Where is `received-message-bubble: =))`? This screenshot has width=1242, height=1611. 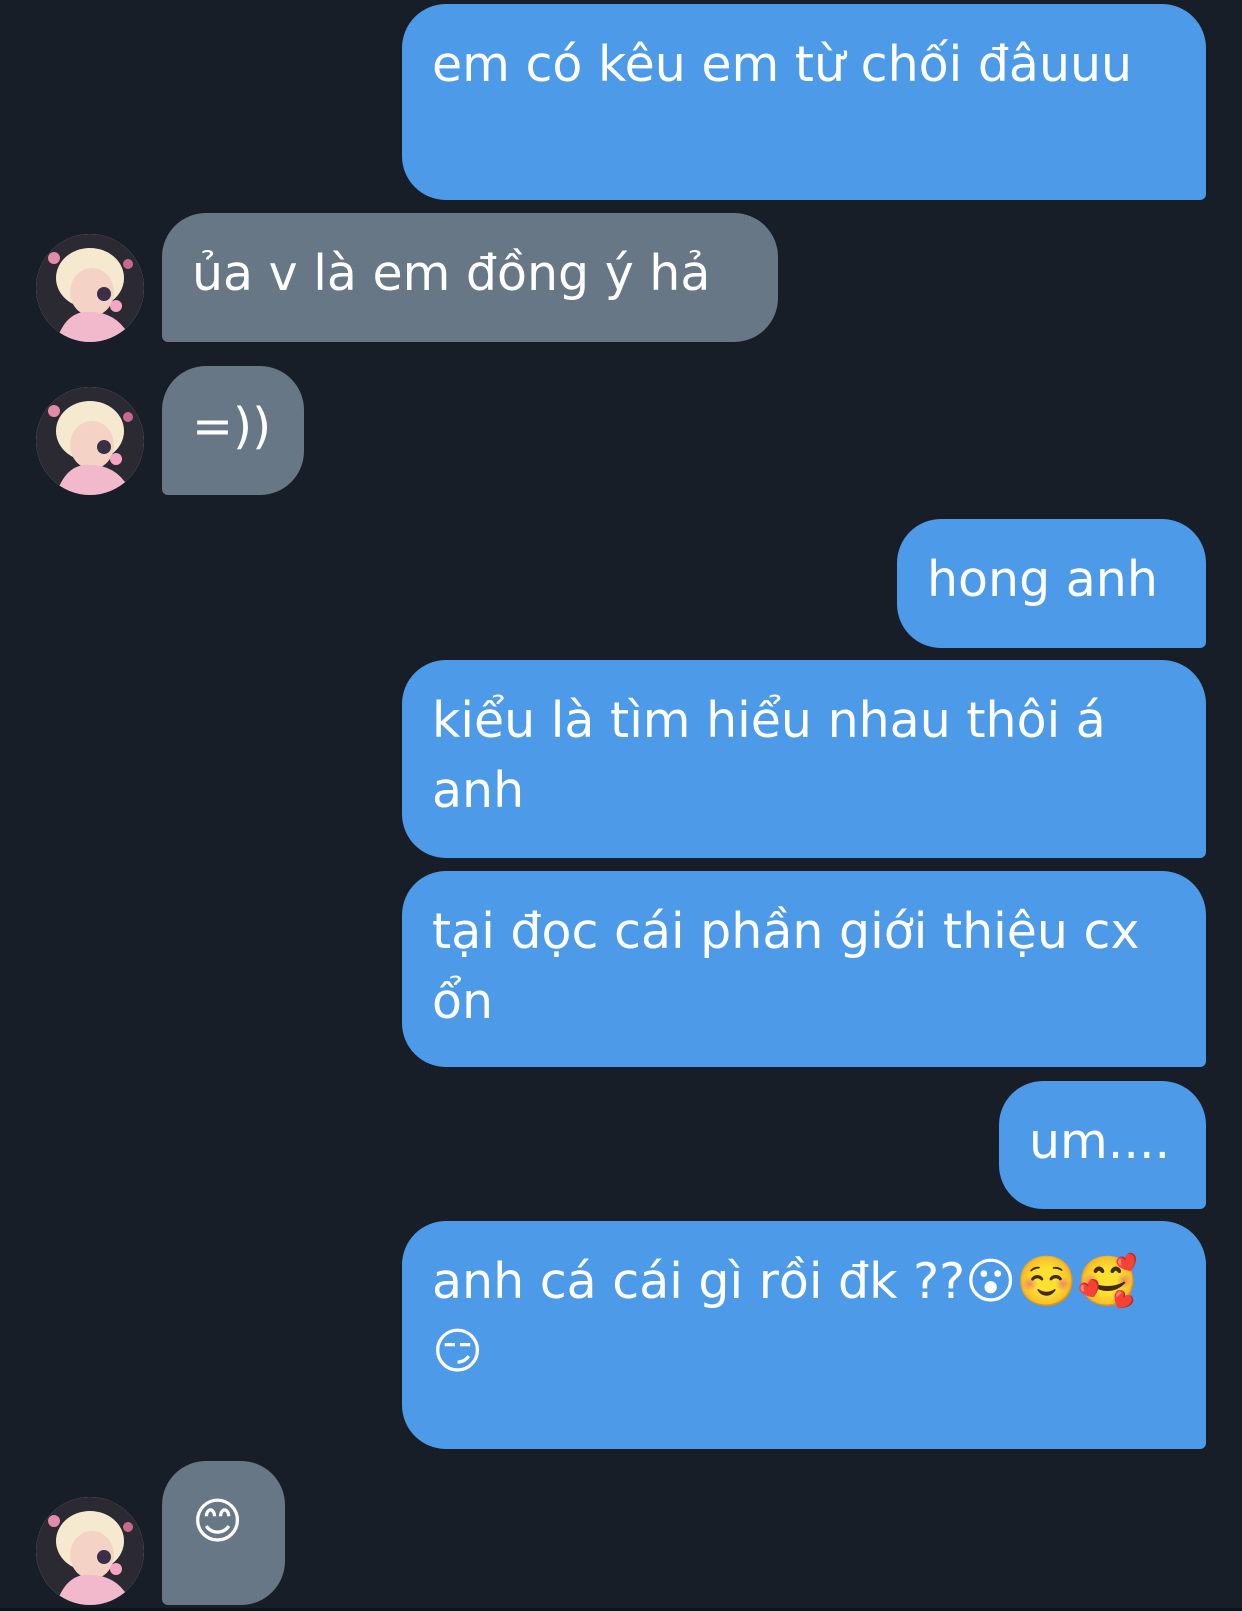
received-message-bubble: =)) is located at coordinates (233, 430).